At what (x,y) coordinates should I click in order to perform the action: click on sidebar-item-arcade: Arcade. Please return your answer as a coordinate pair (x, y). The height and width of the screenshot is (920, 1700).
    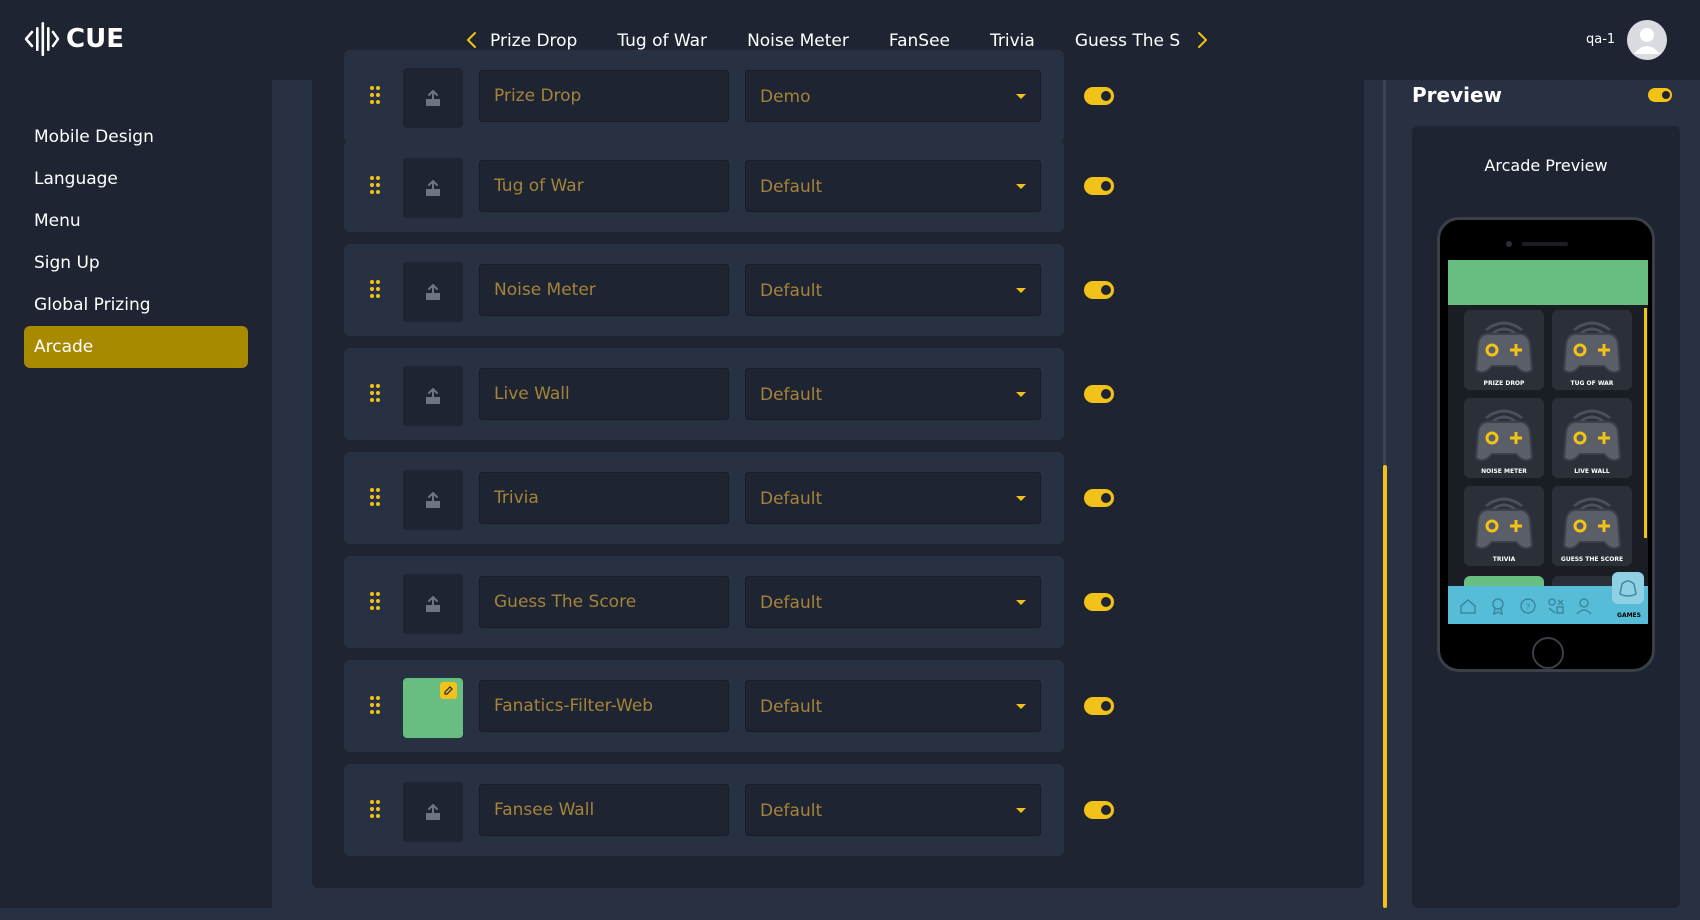
    Looking at the image, I should click on (136, 347).